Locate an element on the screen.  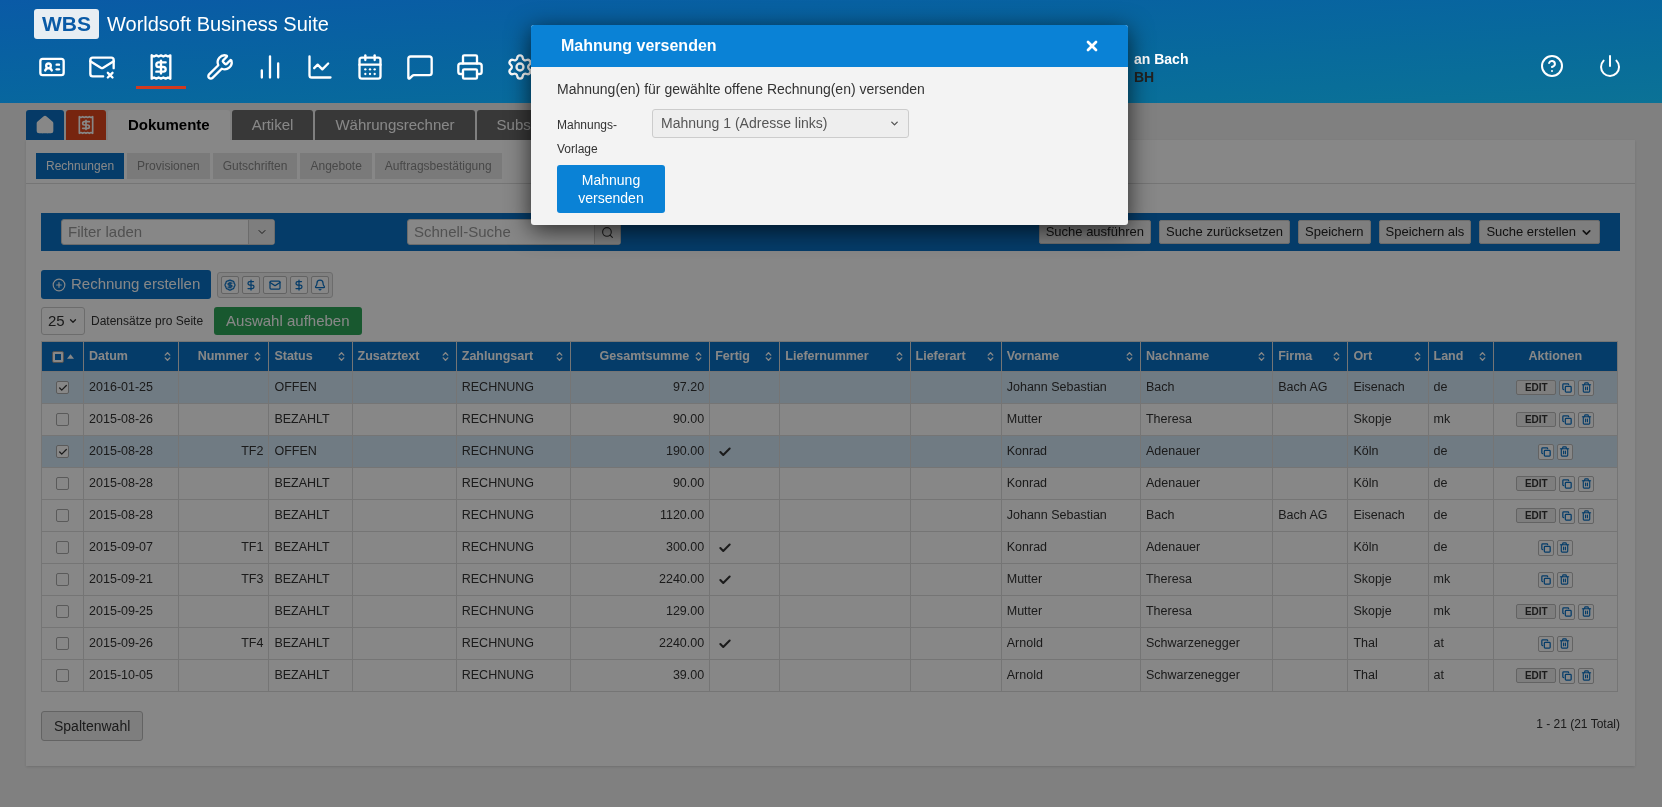
nav-button is located at coordinates (161, 70).